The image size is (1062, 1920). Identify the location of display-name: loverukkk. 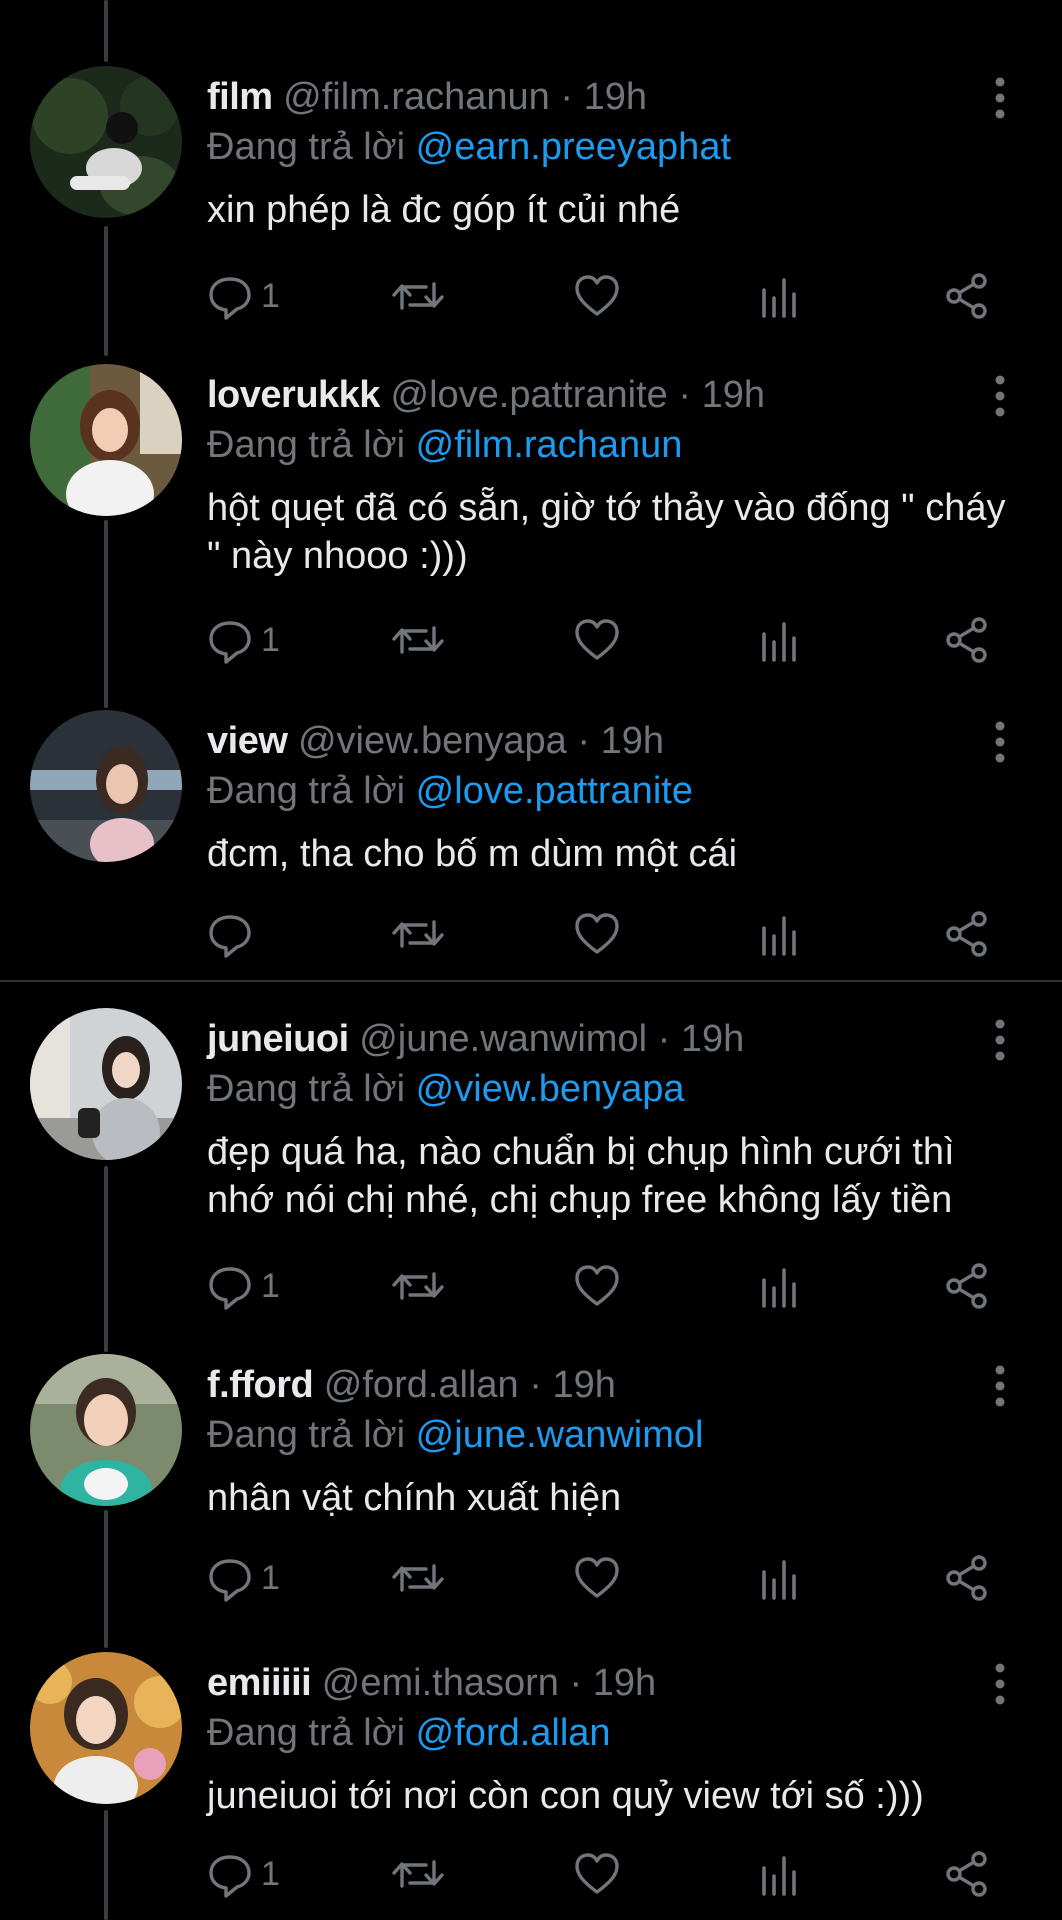
(293, 395).